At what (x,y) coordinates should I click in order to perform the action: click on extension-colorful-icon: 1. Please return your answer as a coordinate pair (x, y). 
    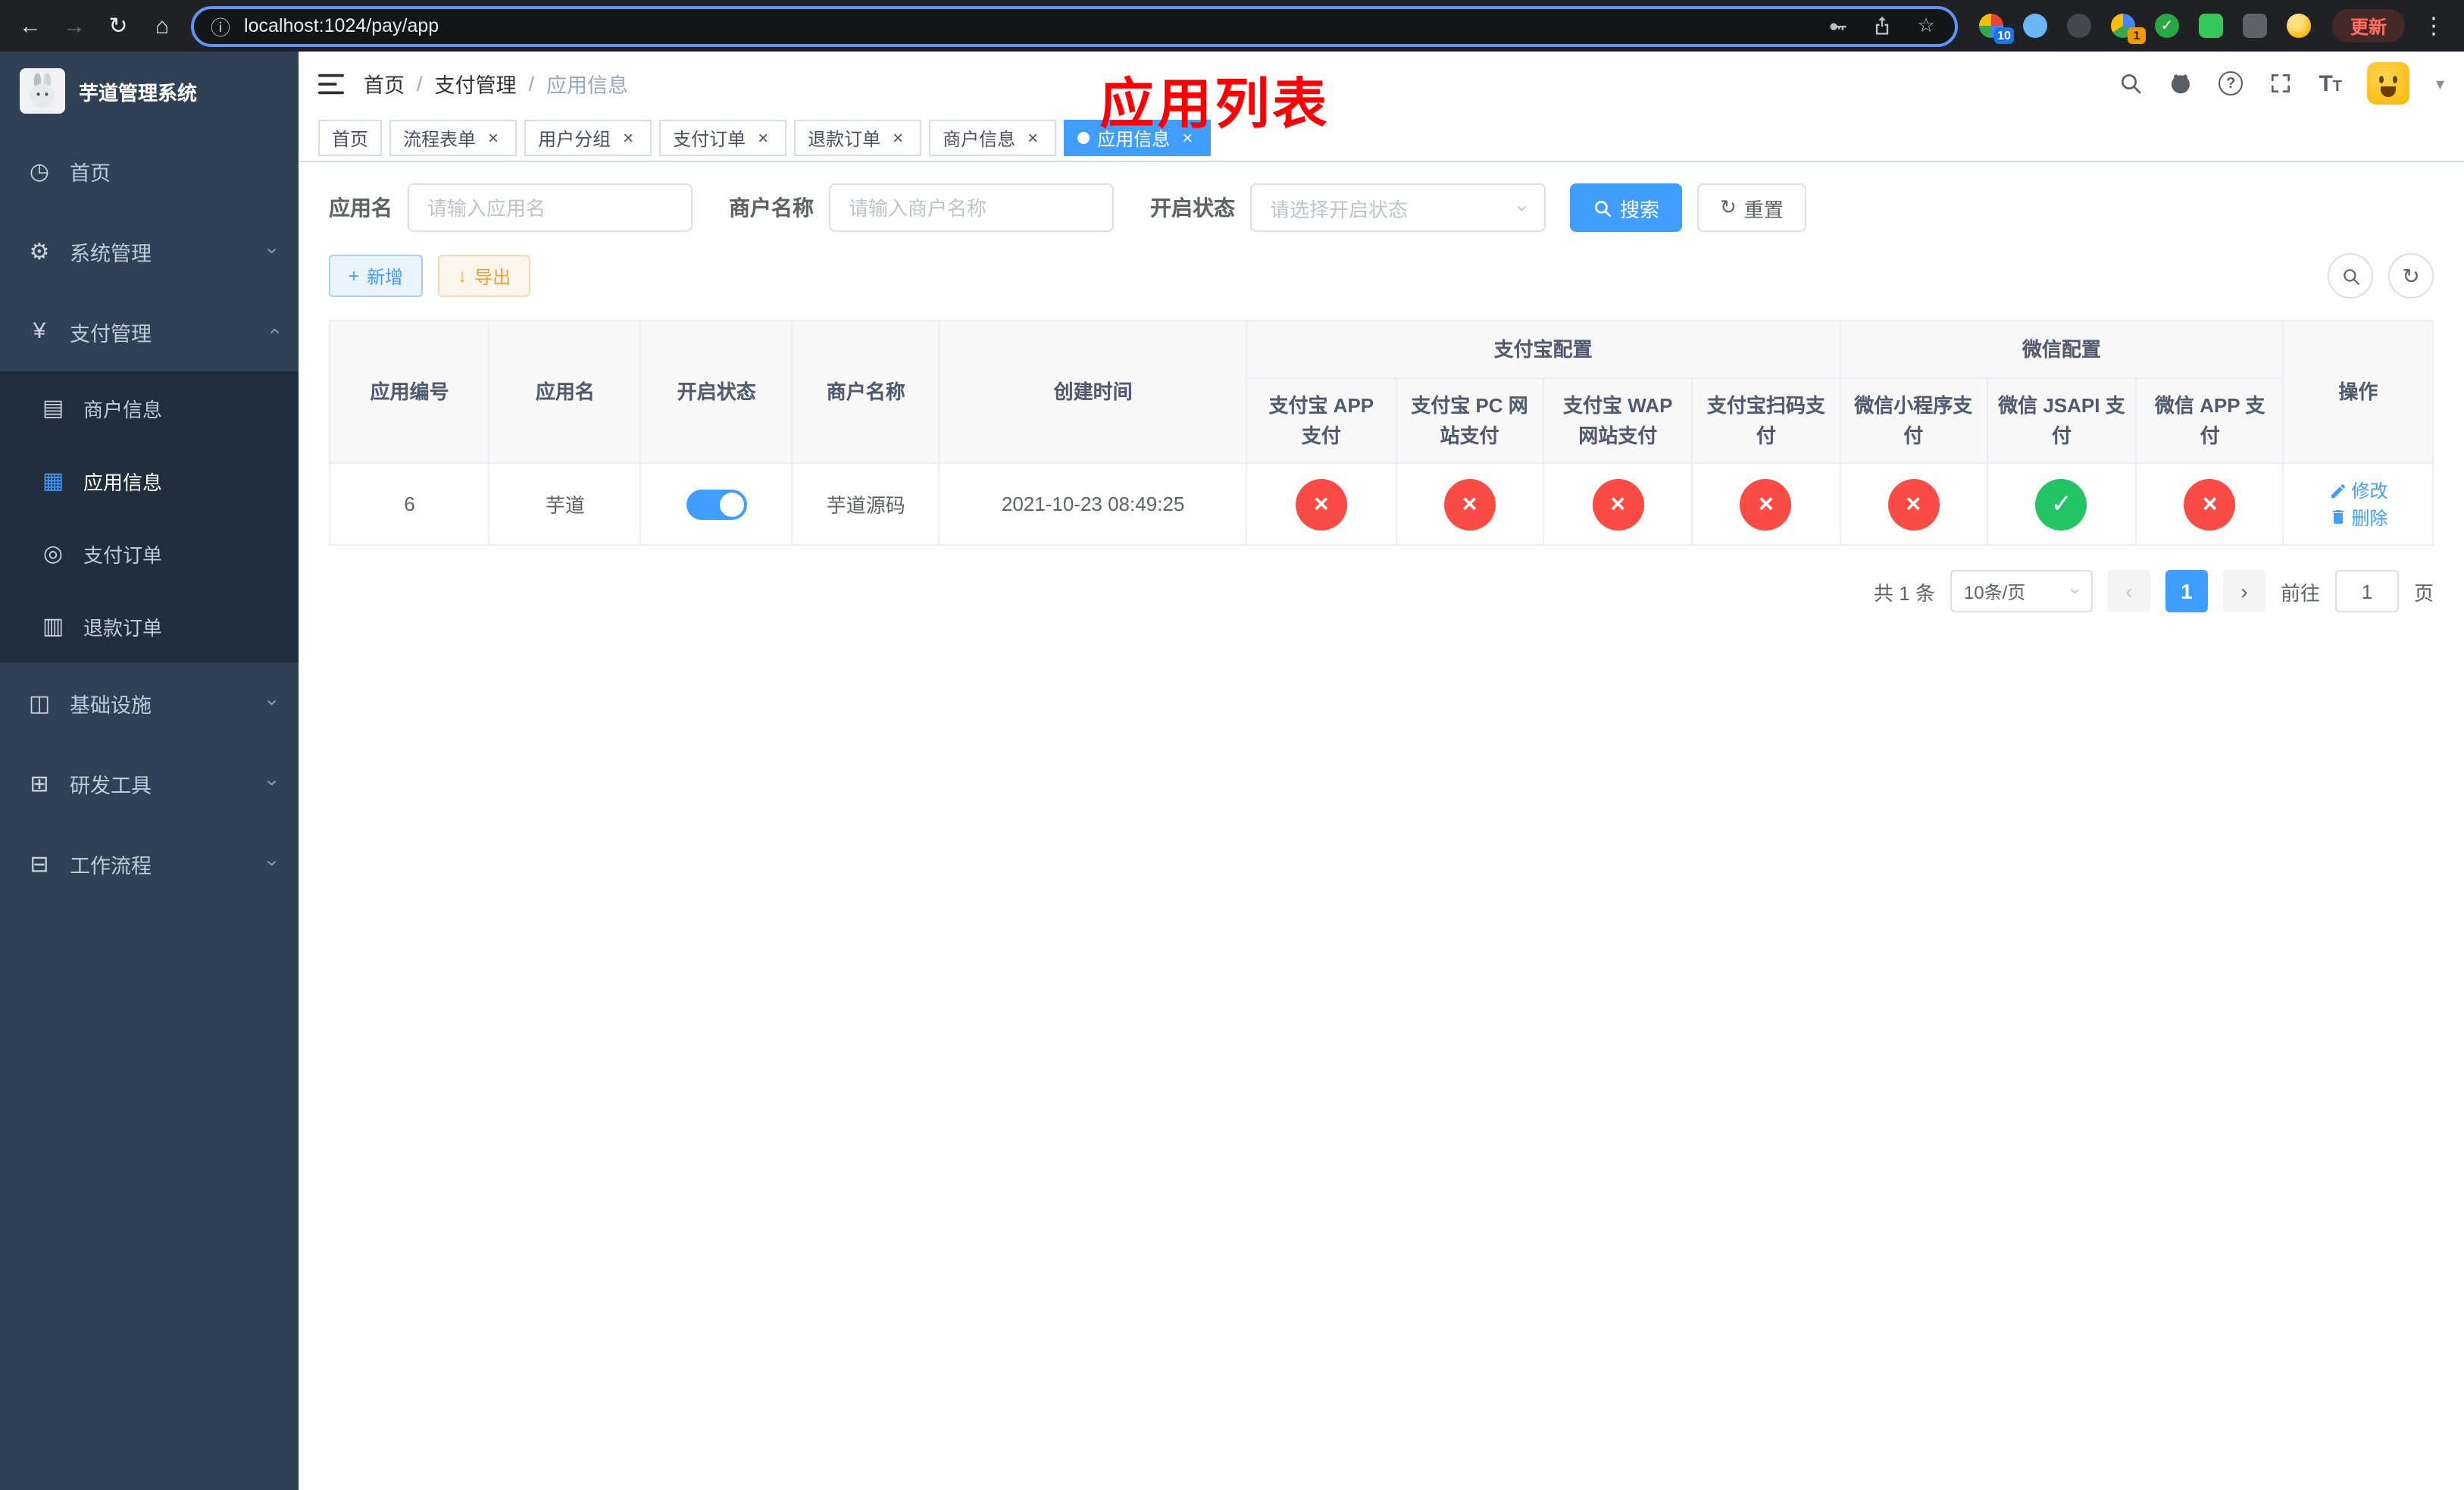
    Looking at the image, I should click on (2128, 29).